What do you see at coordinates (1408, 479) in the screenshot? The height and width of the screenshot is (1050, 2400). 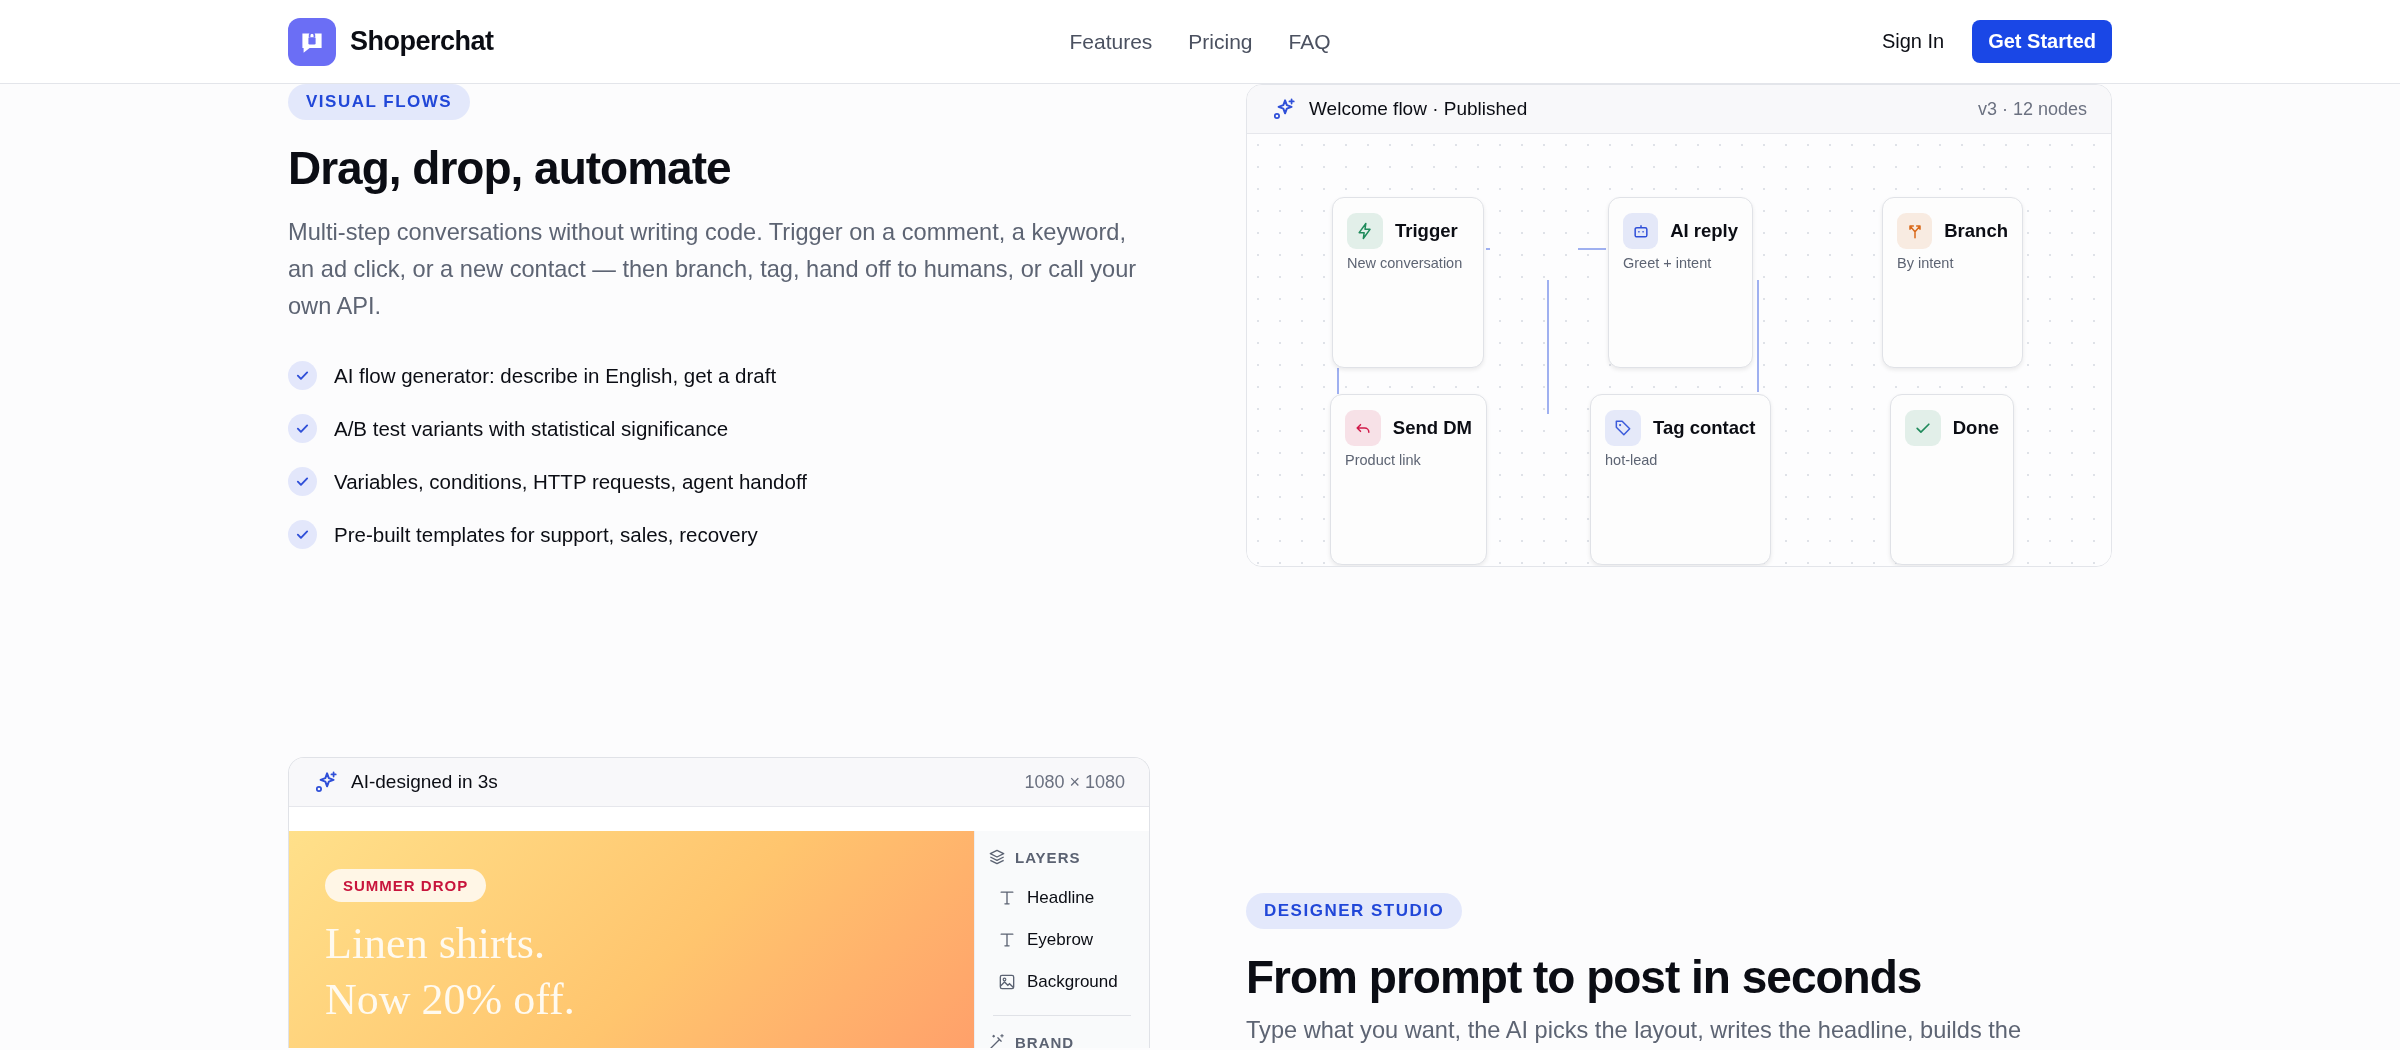 I see `flow-node: Send DM Product link` at bounding box center [1408, 479].